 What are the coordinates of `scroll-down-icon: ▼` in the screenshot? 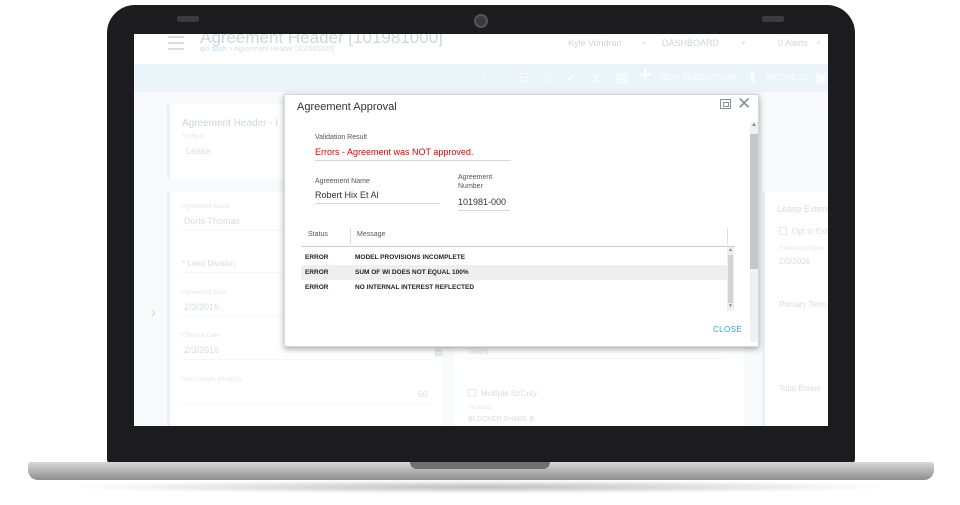 It's located at (730, 306).